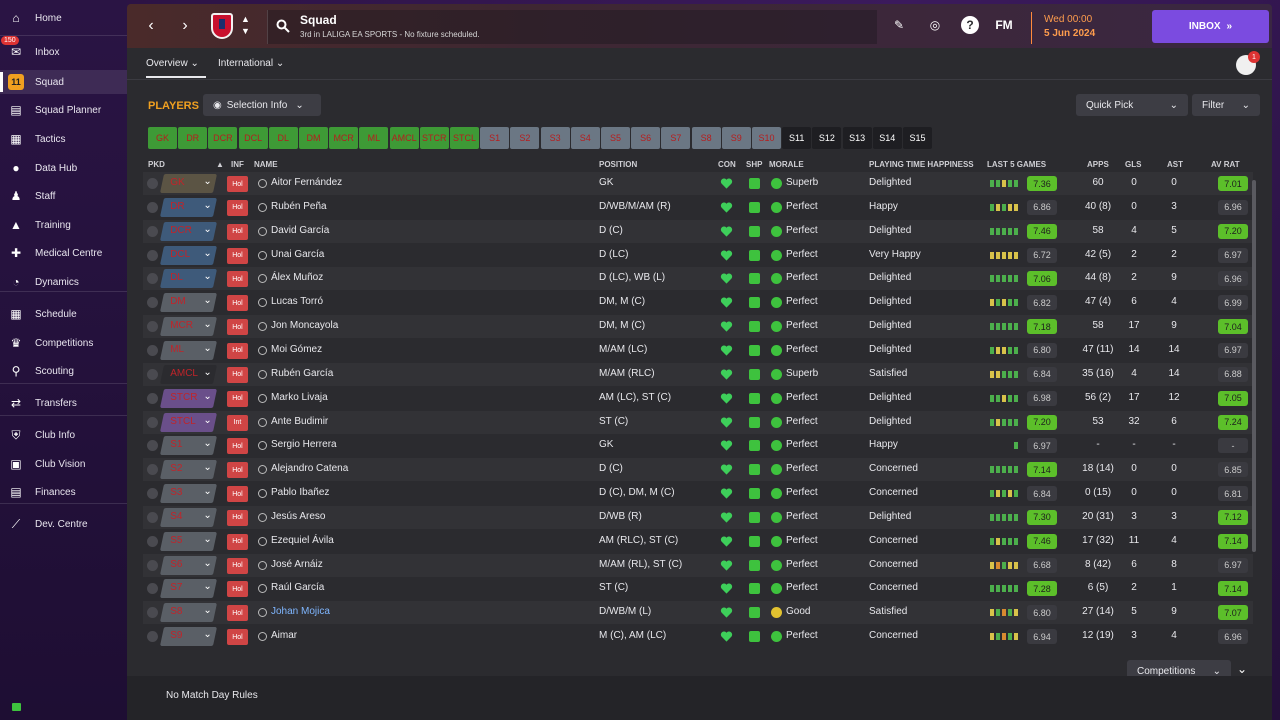  What do you see at coordinates (935, 25) in the screenshot?
I see `game-menu-icon: ◎` at bounding box center [935, 25].